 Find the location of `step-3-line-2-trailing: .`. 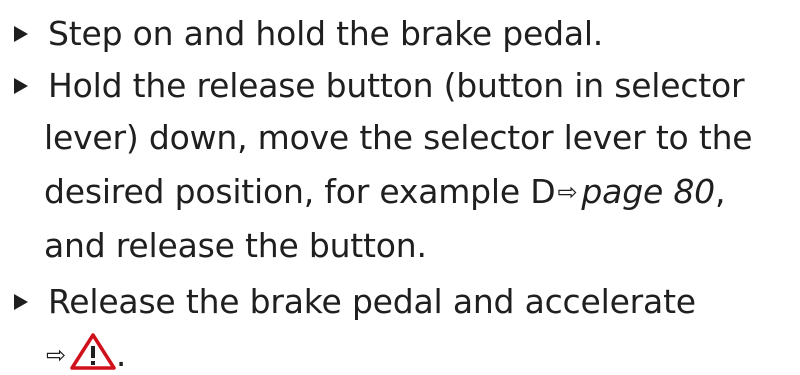

step-3-line-2-trailing: . is located at coordinates (121, 354).